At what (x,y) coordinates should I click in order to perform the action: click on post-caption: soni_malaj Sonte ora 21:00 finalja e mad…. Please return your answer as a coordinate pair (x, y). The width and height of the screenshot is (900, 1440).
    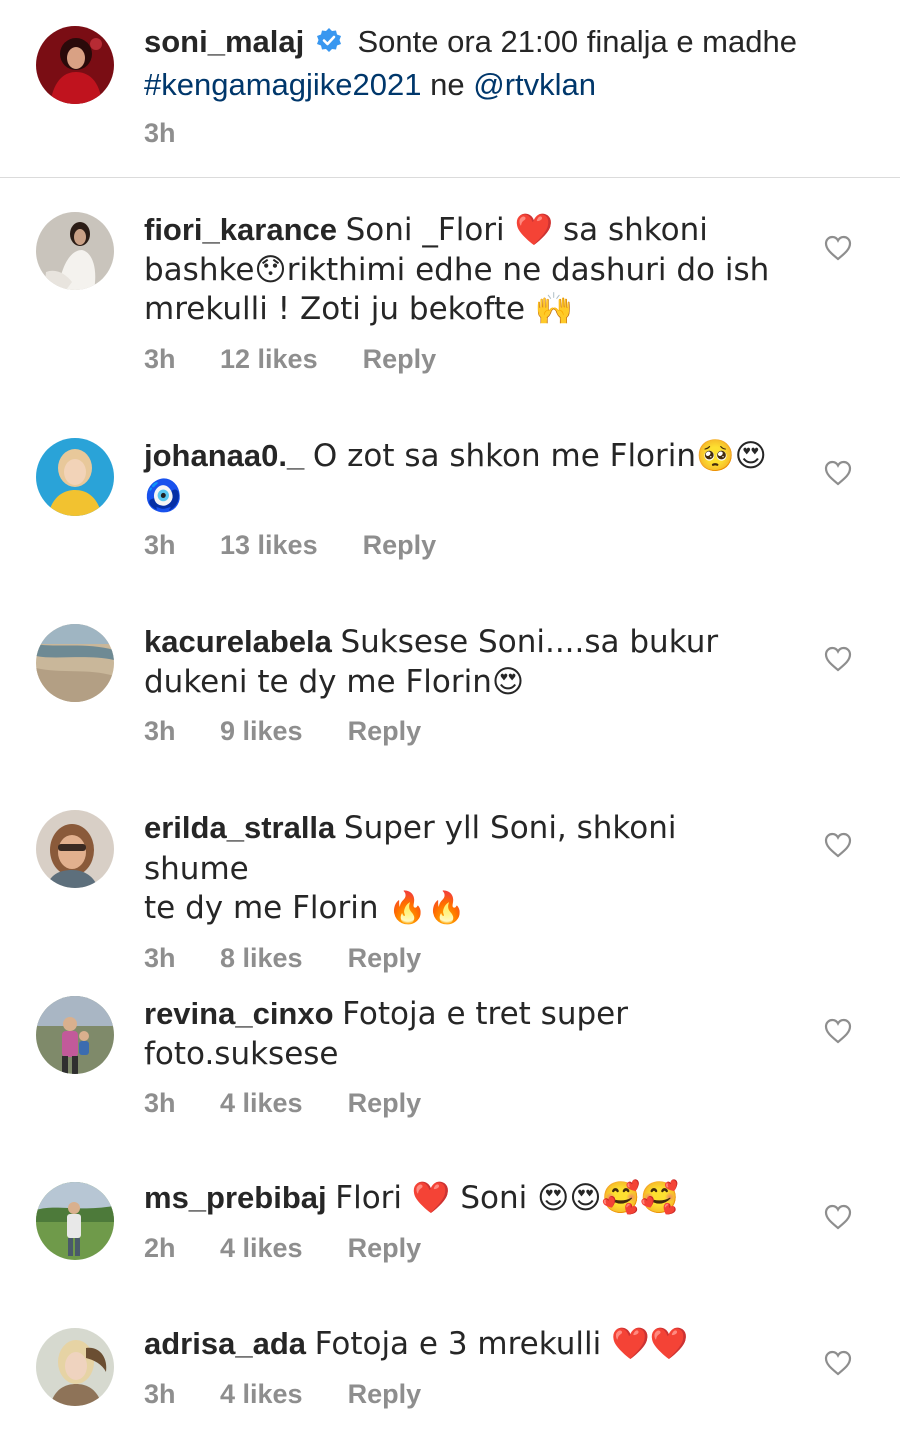
    Looking at the image, I should click on (450, 89).